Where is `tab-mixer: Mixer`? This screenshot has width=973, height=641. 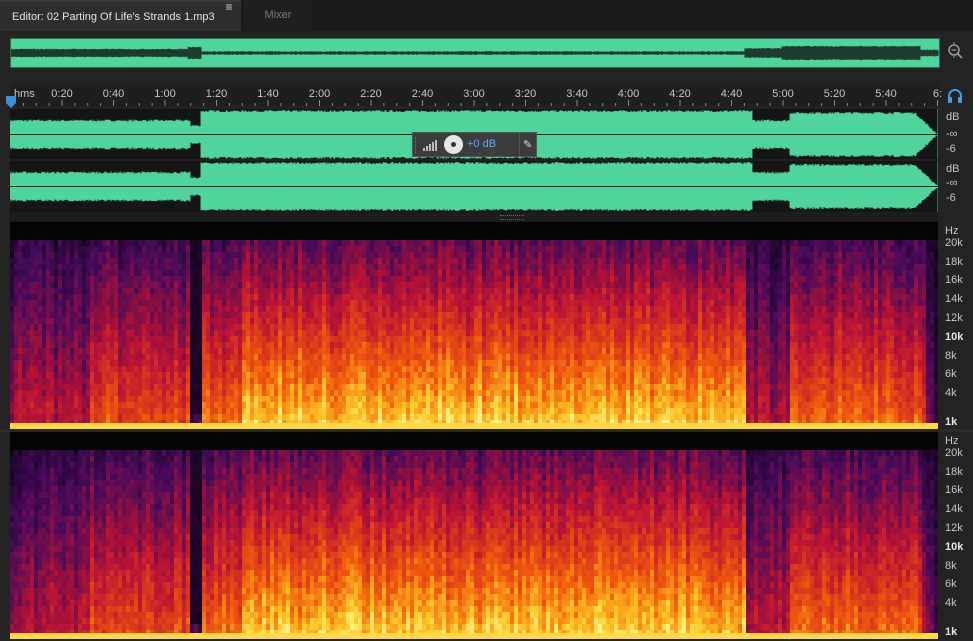 tab-mixer: Mixer is located at coordinates (278, 15).